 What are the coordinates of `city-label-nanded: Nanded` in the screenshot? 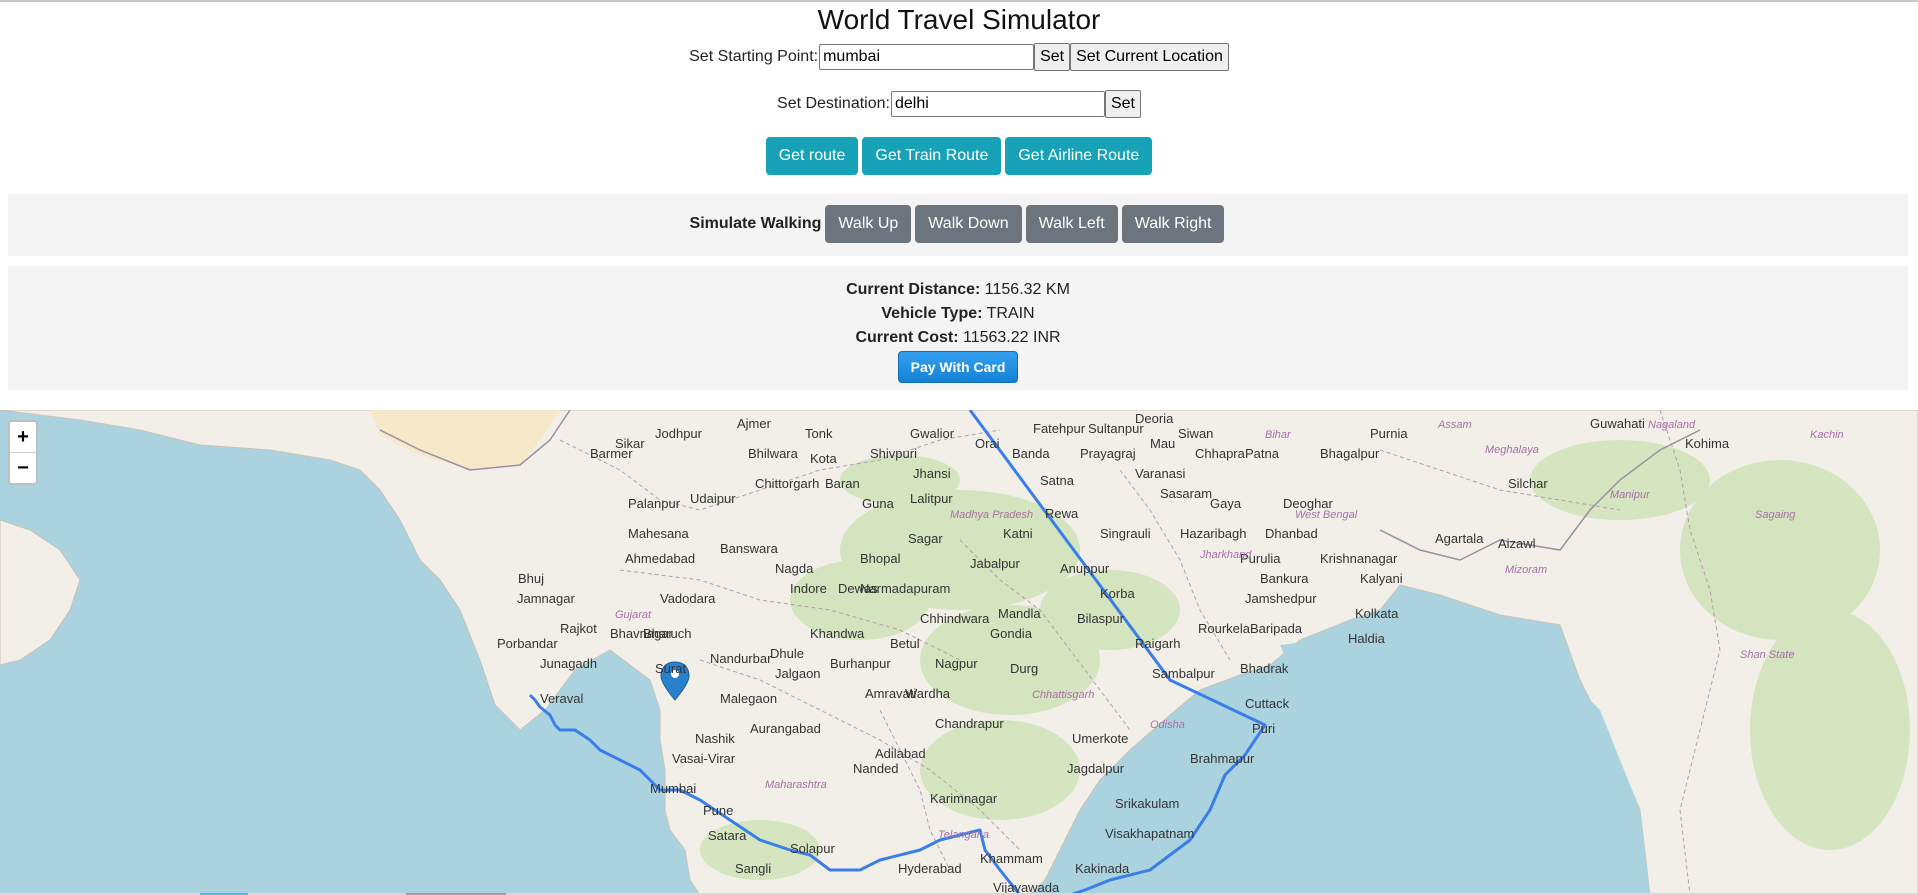 It's located at (876, 768).